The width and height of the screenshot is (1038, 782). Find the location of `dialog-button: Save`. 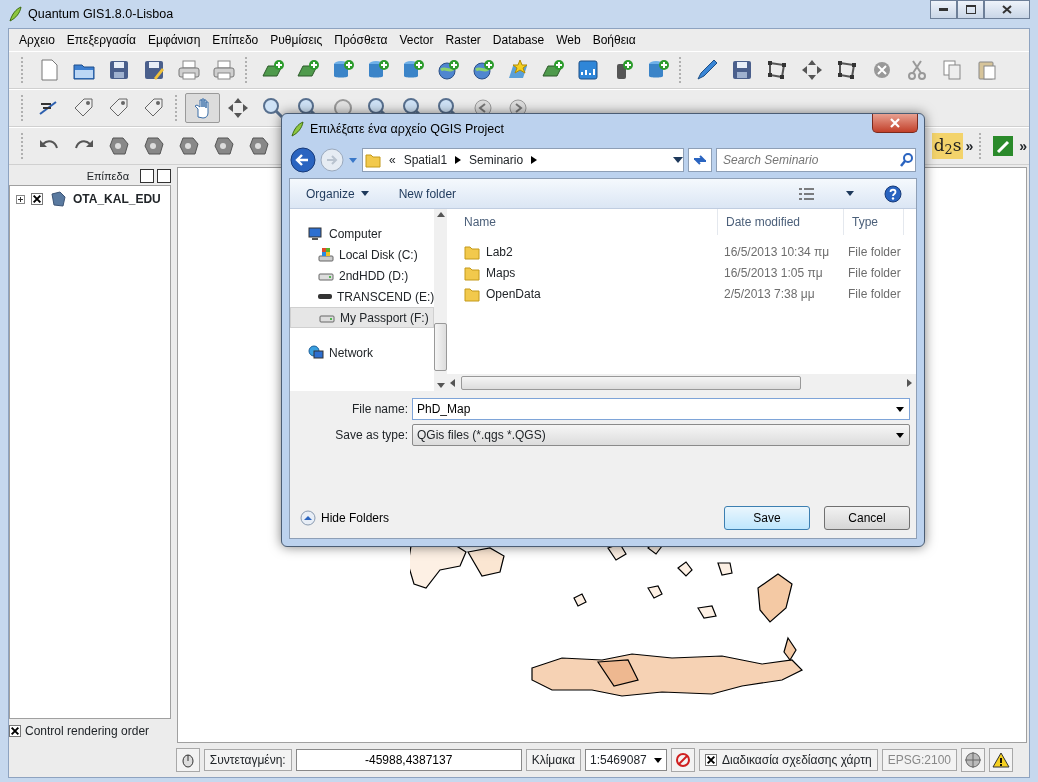

dialog-button: Save is located at coordinates (767, 518).